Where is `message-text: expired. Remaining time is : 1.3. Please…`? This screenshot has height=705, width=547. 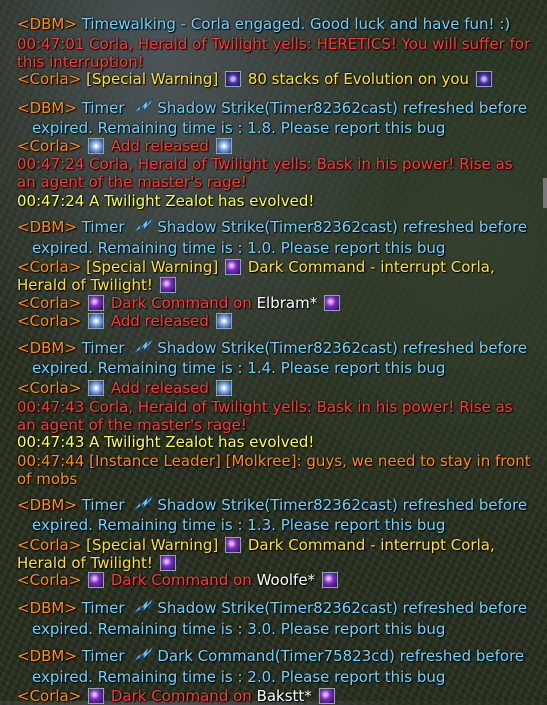
message-text: expired. Remaining time is : 1.3. Please… is located at coordinates (239, 525).